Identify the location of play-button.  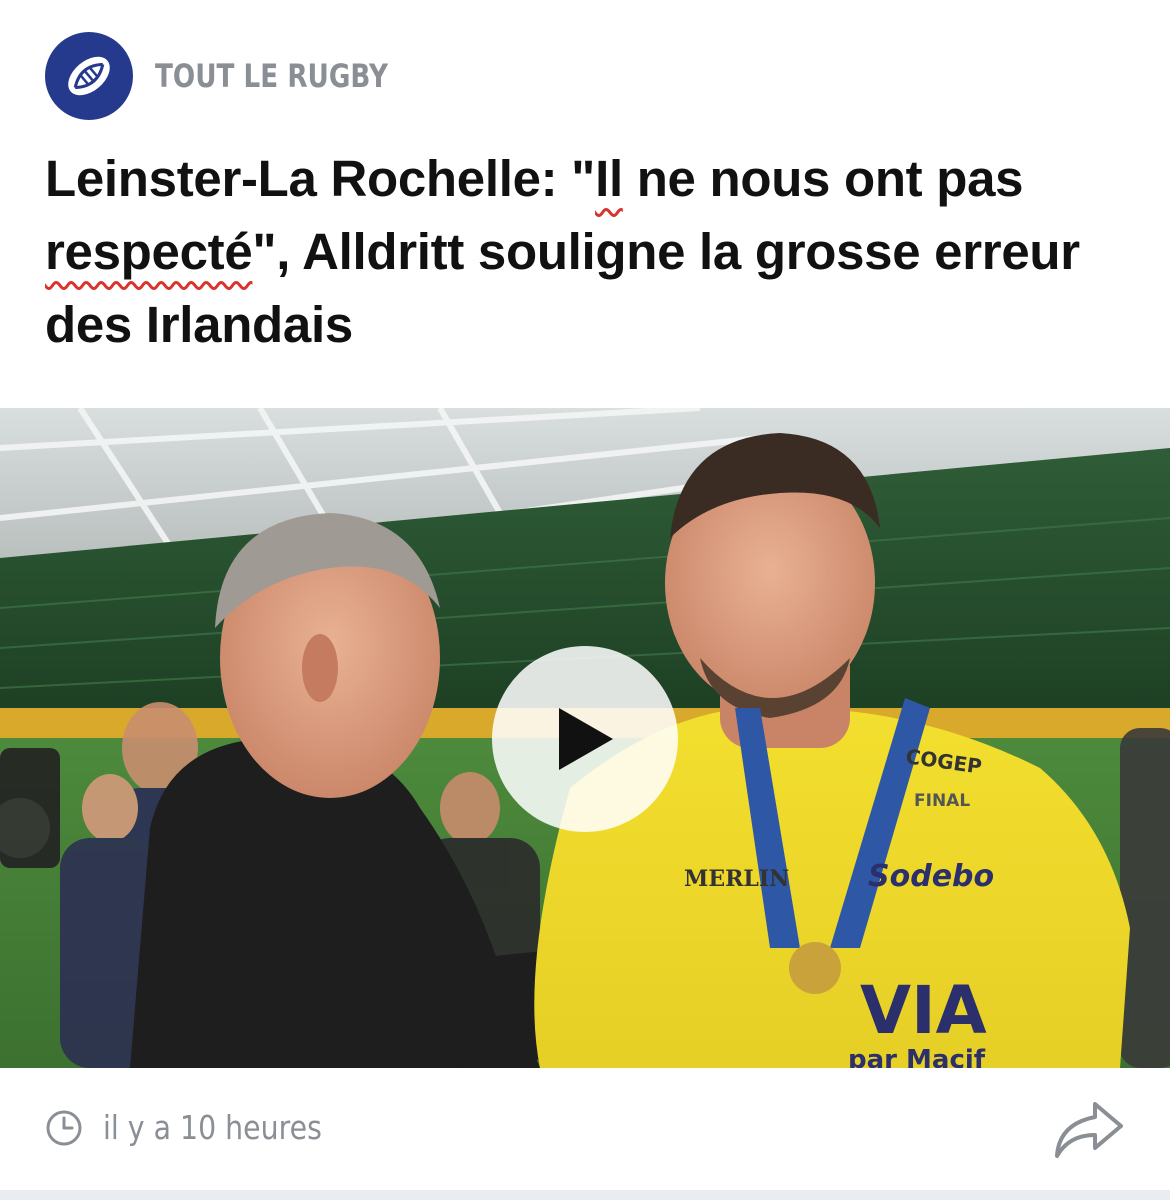
(585, 739).